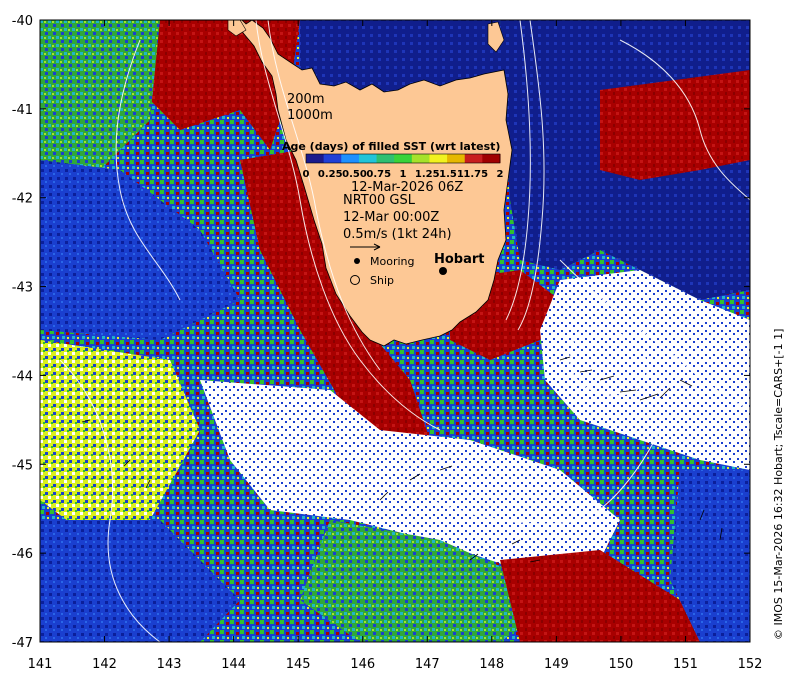 Image resolution: width=793 pixels, height=678 pixels. What do you see at coordinates (305, 99) in the screenshot?
I see `isobath-label-200: 200m` at bounding box center [305, 99].